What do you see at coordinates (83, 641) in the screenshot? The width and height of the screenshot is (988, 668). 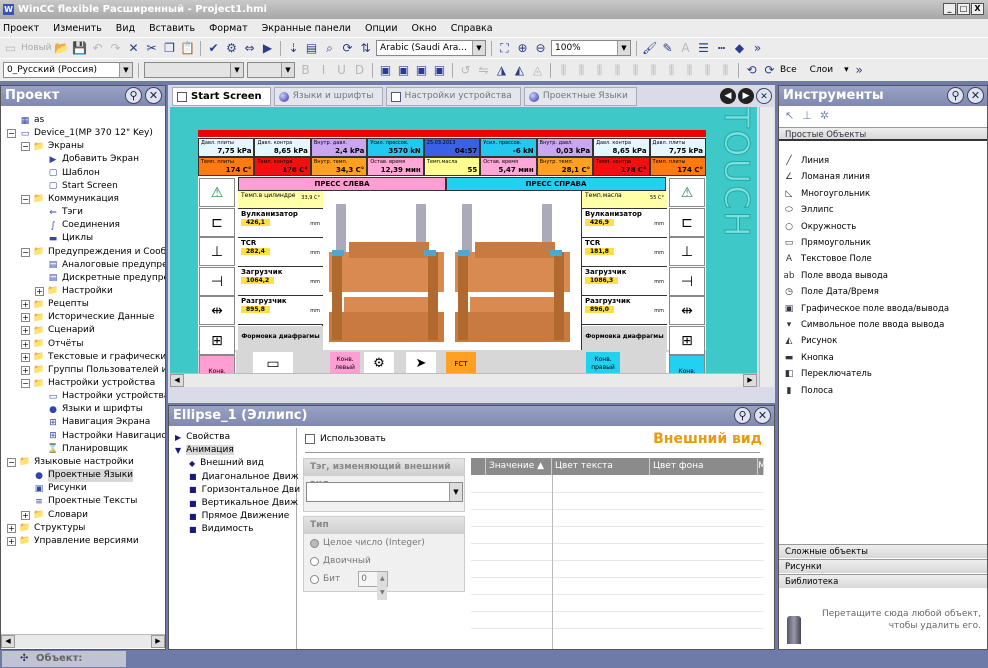 I see `horizontal-scrollbar: ◀ ▶` at bounding box center [83, 641].